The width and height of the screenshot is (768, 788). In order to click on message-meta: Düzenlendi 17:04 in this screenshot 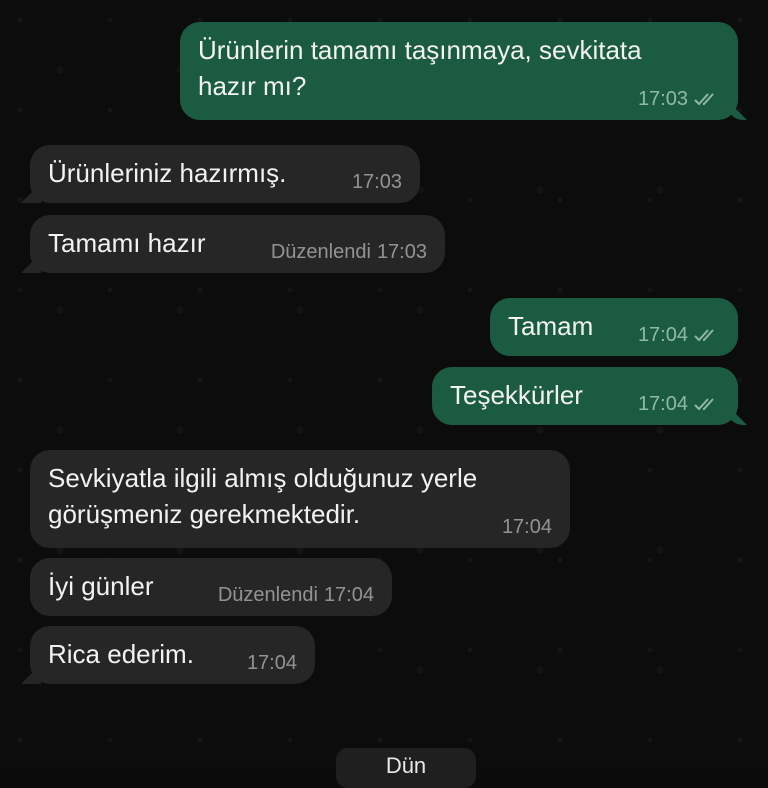, I will do `click(296, 595)`.